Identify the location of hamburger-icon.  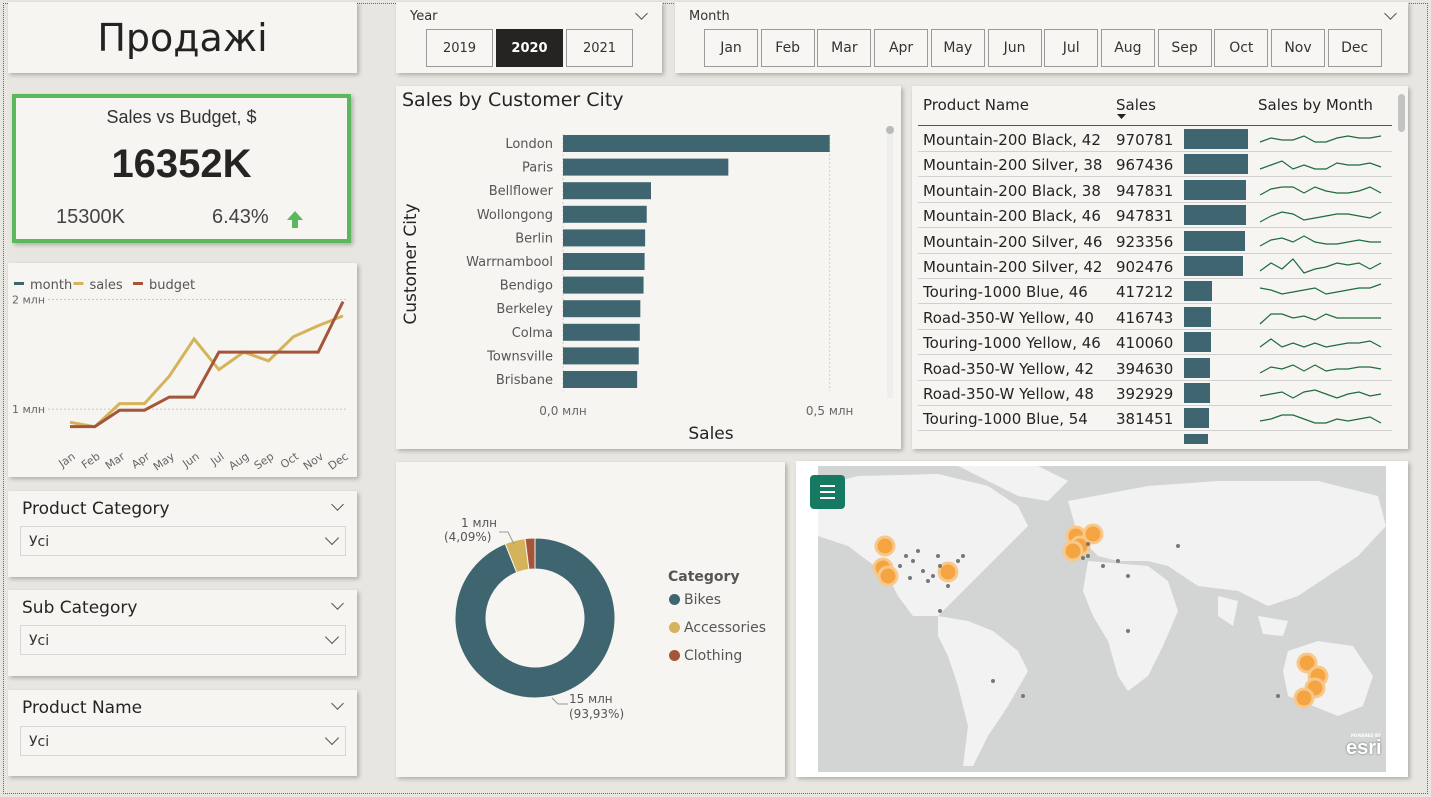
(827, 492).